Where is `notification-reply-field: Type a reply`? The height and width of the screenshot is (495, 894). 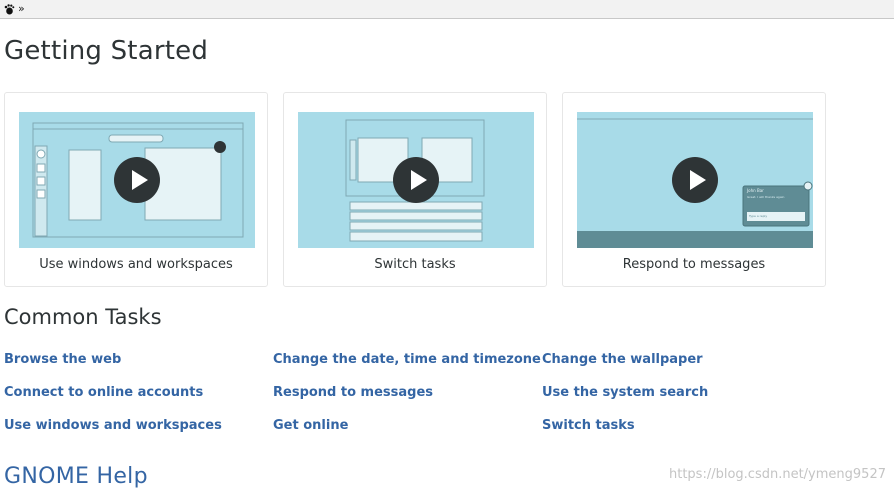
notification-reply-field: Type a reply is located at coordinates (758, 216).